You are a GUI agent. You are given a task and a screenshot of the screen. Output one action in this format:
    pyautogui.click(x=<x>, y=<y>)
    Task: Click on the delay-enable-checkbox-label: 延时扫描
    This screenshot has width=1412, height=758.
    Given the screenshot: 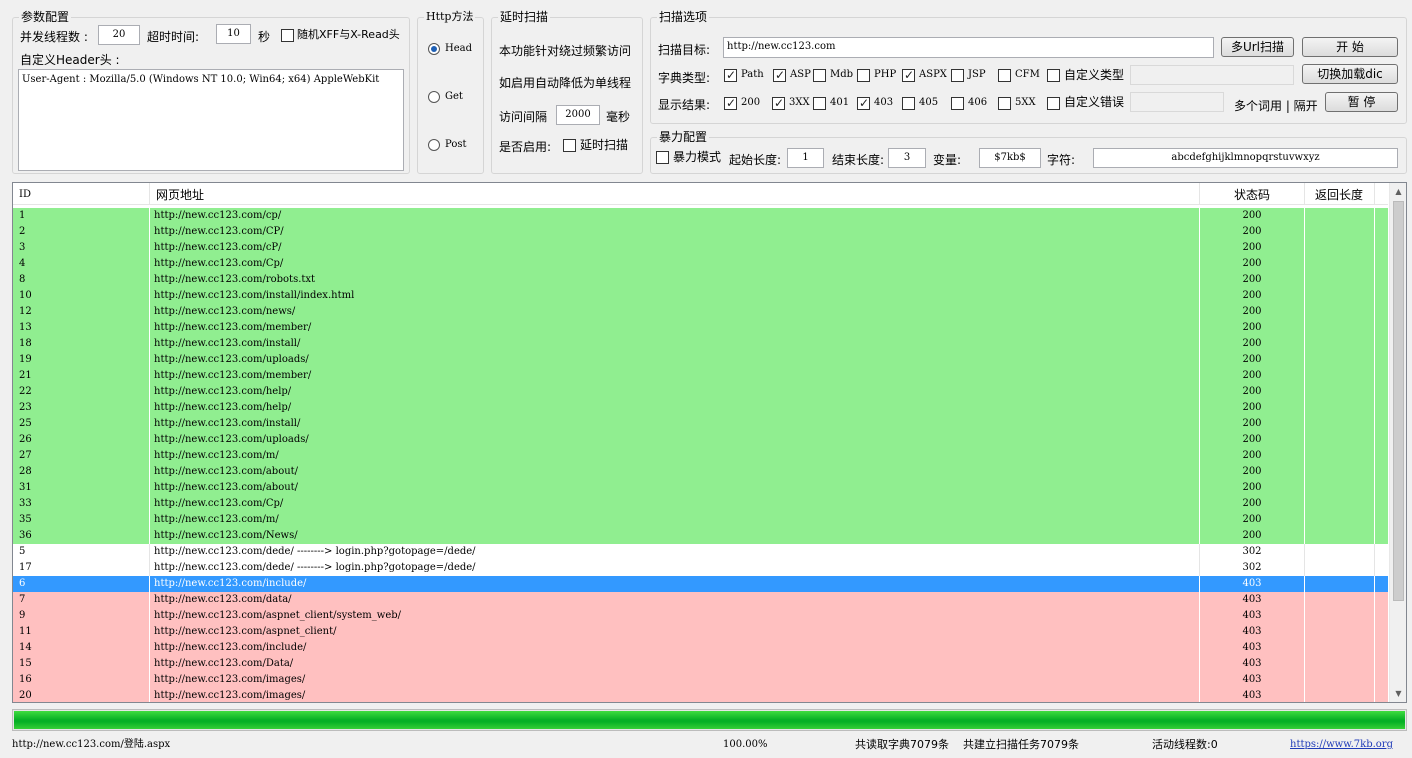 What is the action you would take?
    pyautogui.click(x=604, y=145)
    